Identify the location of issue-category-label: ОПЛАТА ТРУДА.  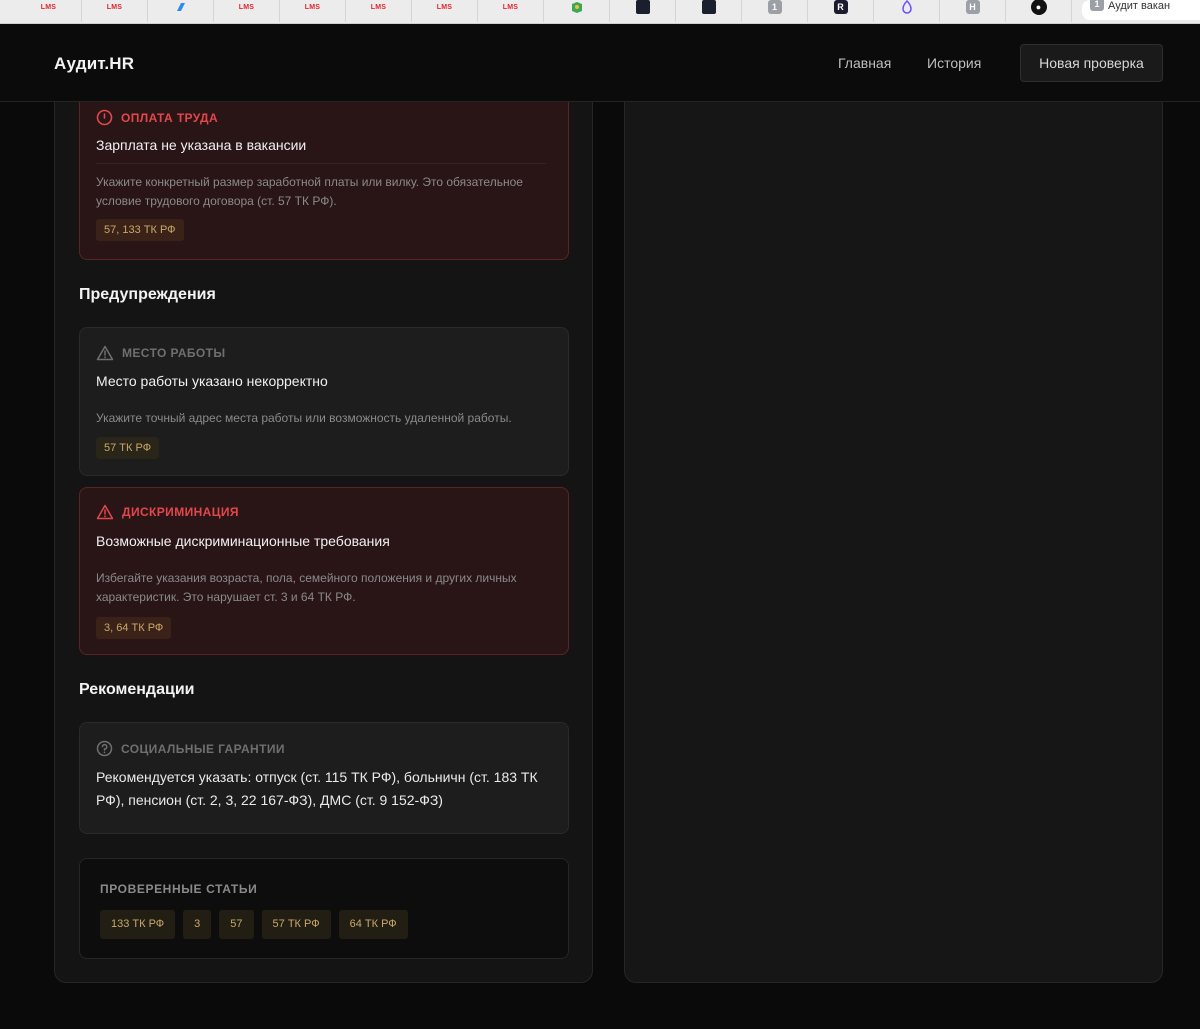
(170, 117).